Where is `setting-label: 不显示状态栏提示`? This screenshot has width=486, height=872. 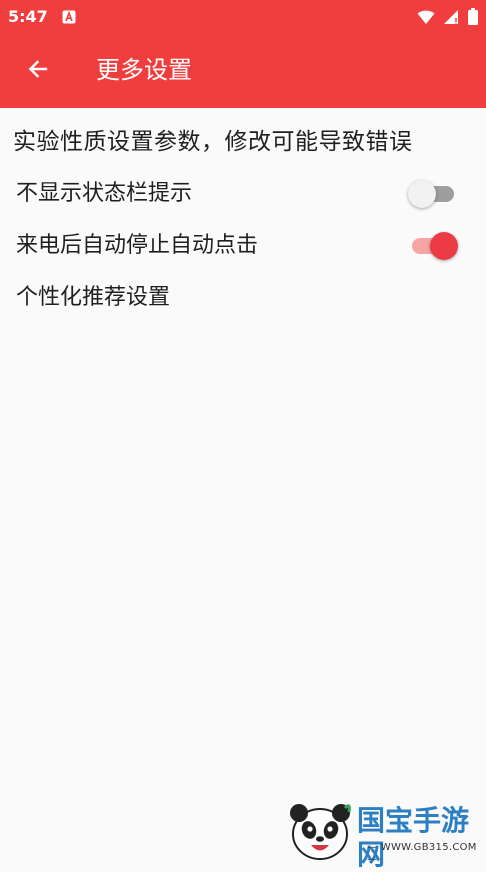 setting-label: 不显示状态栏提示 is located at coordinates (104, 193).